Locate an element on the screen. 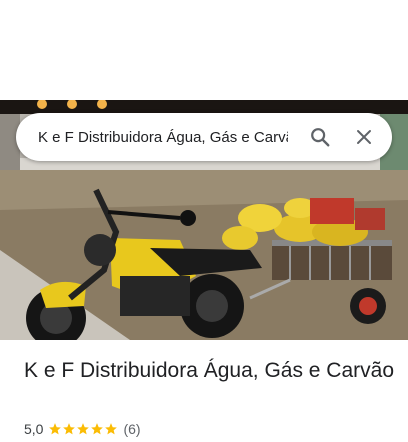  search-bar: K e F Distribuidora Água, Gás e Carvão is located at coordinates (204, 137).